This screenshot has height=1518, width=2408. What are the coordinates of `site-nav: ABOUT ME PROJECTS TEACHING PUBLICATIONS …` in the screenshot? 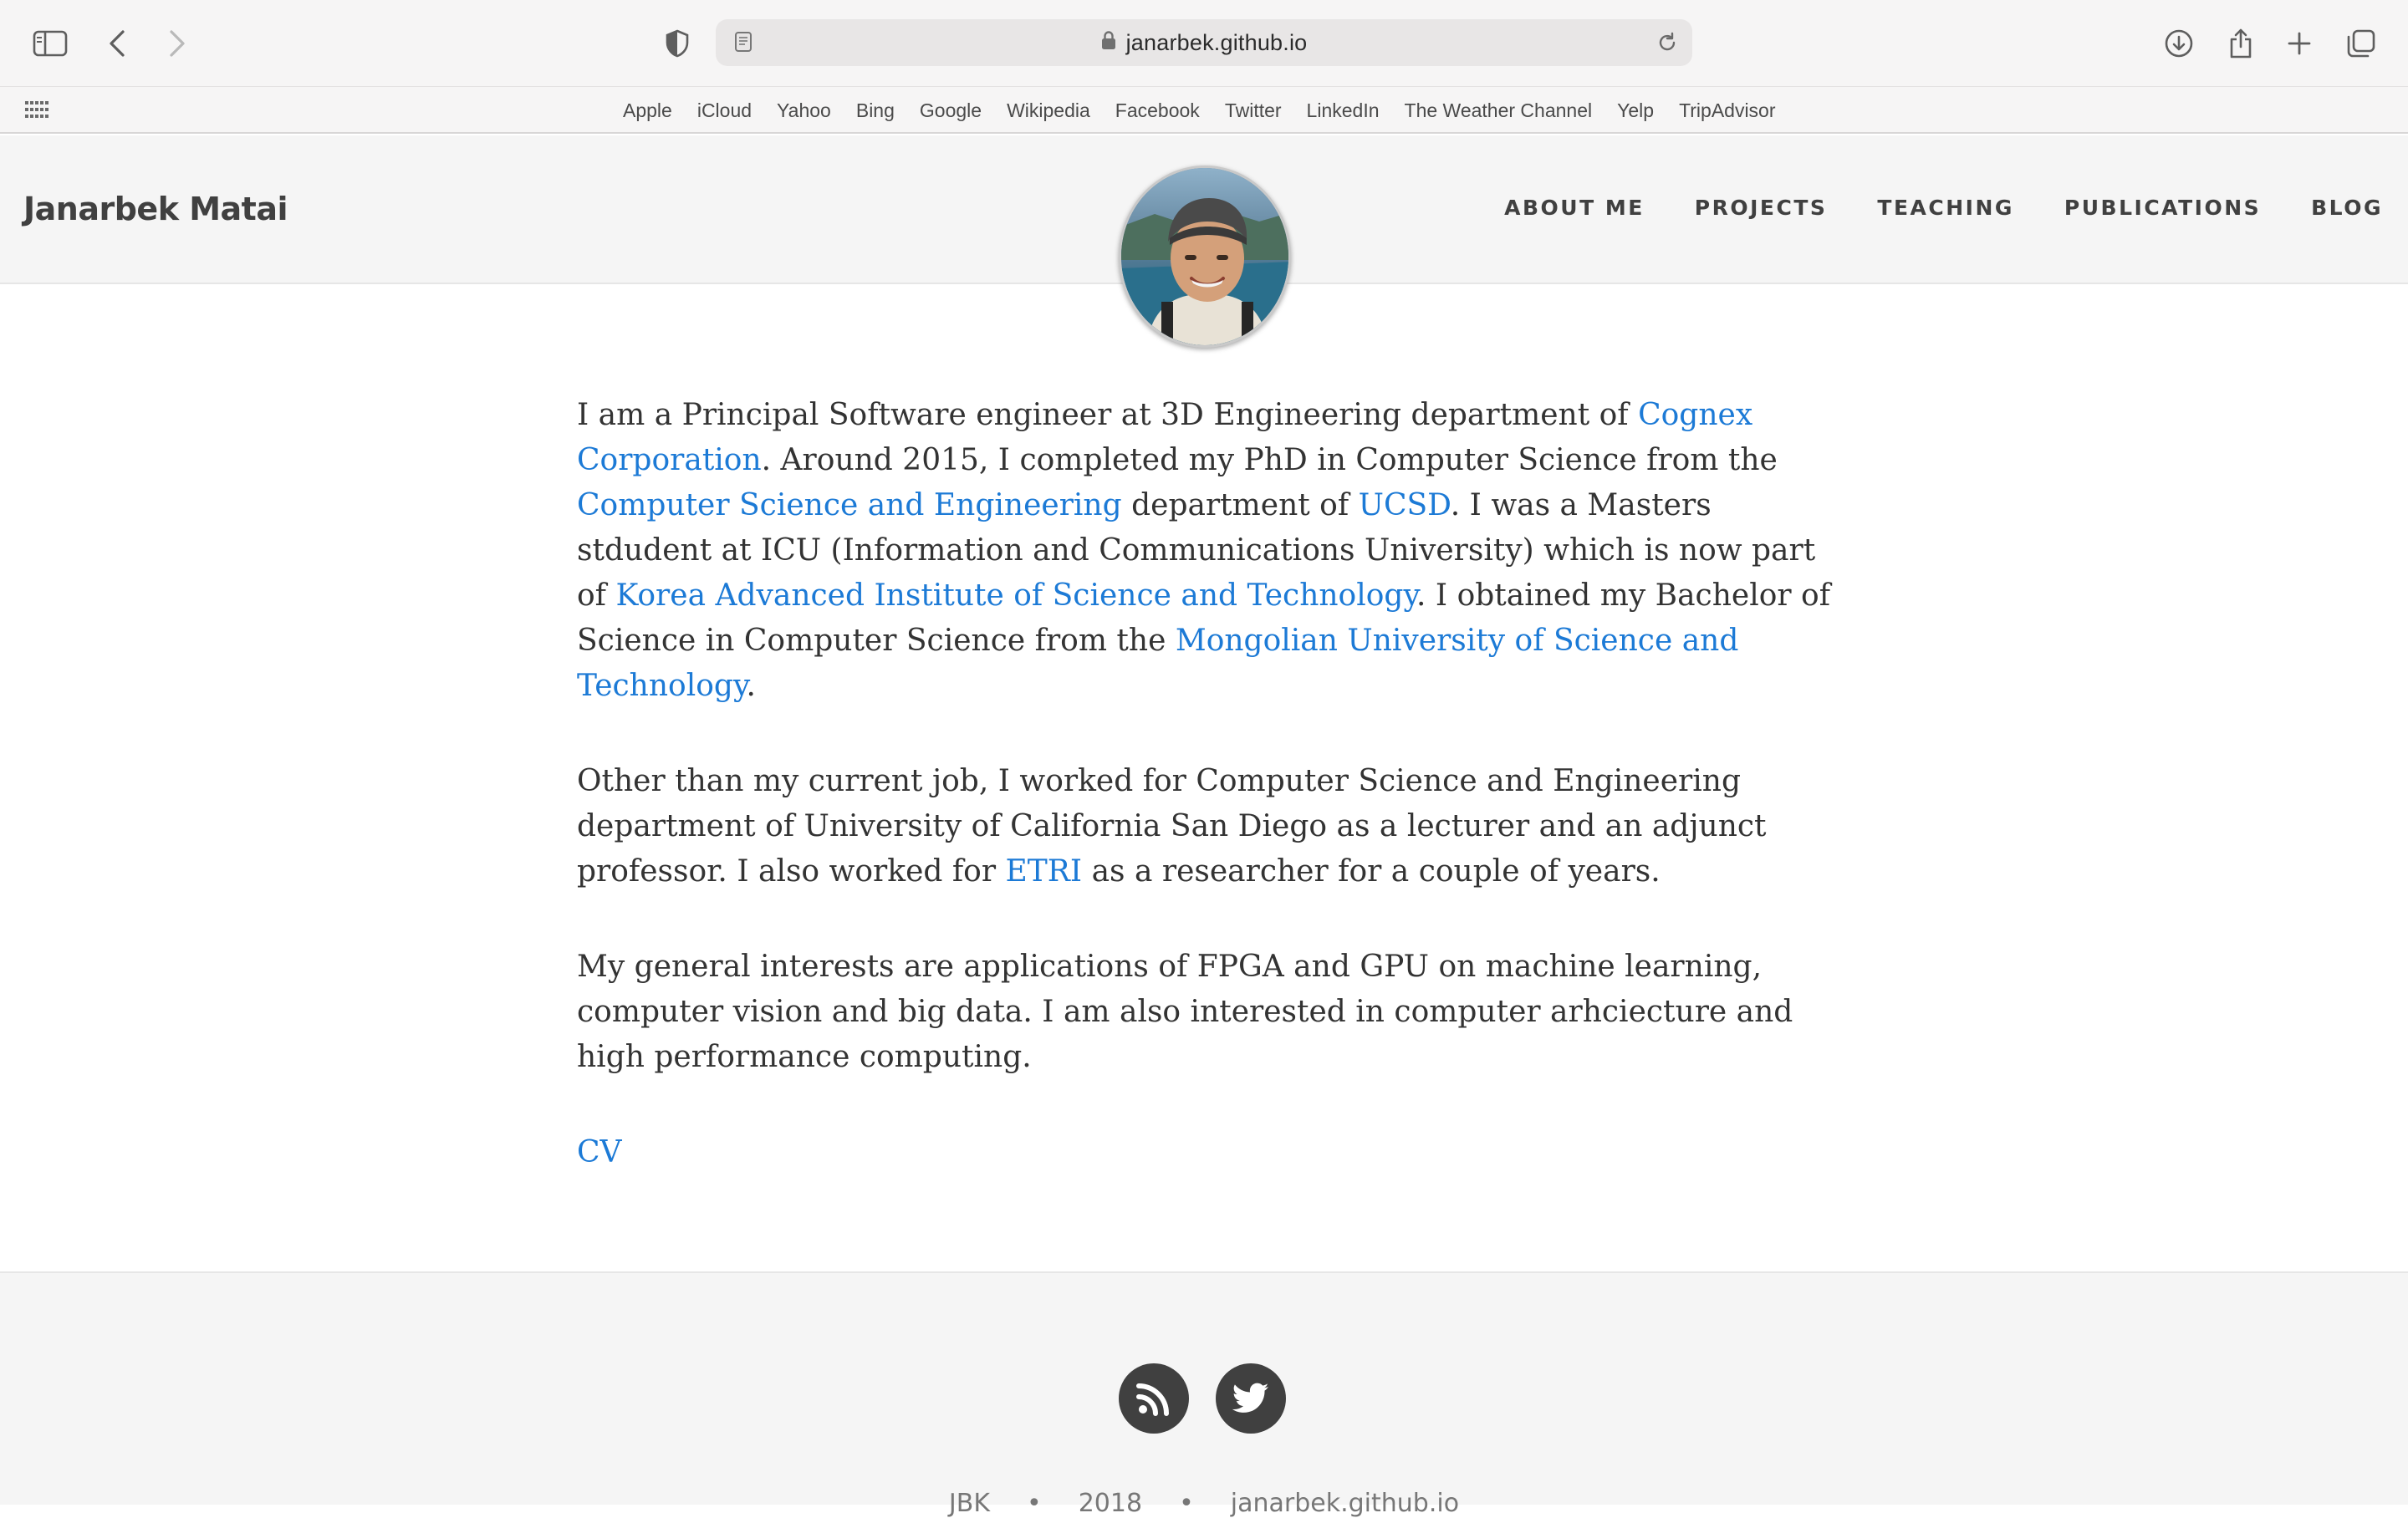 It's located at (1919, 208).